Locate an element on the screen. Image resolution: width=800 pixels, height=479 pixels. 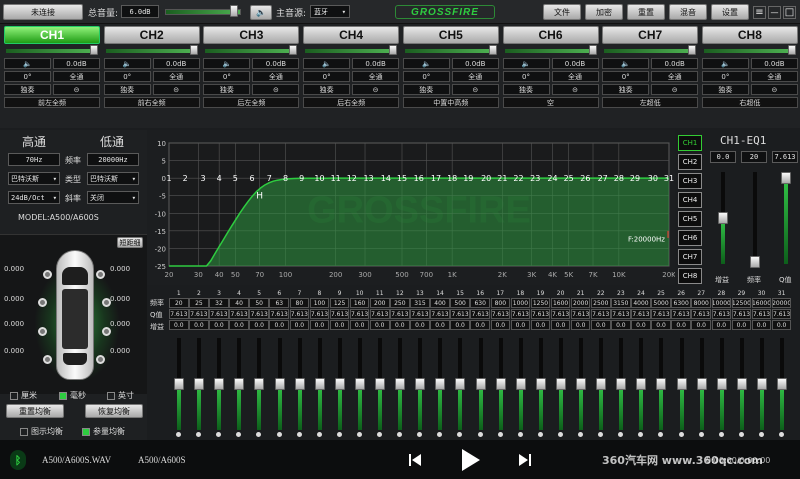
reset-eq-button: 重置均衡 is located at coordinates (35, 411).